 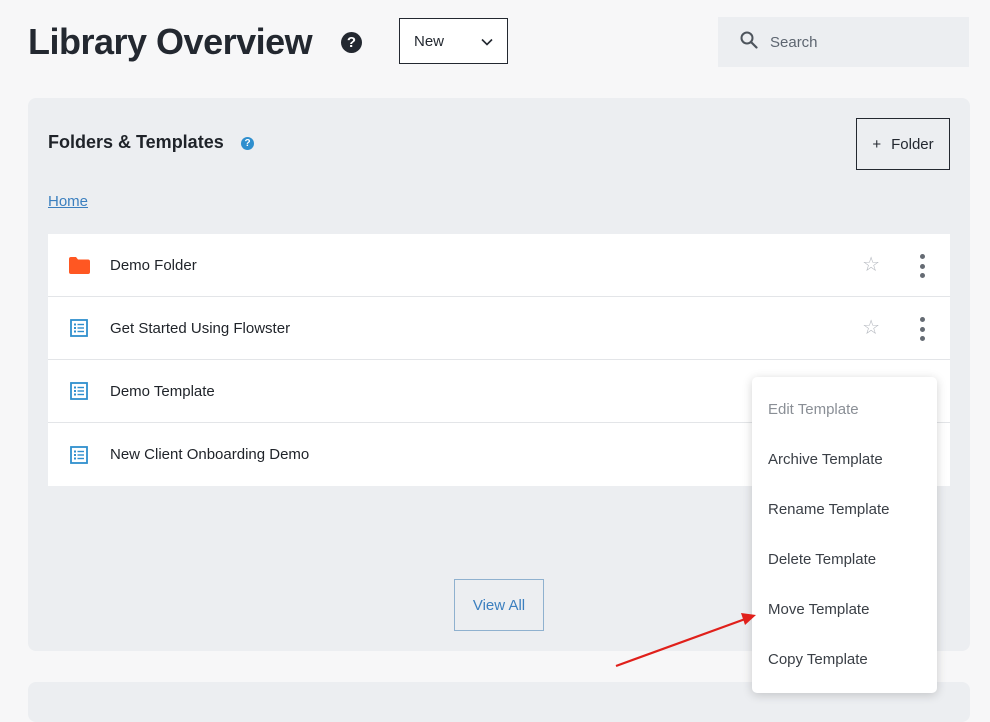 I want to click on page-title: Library Overview, so click(x=170, y=41).